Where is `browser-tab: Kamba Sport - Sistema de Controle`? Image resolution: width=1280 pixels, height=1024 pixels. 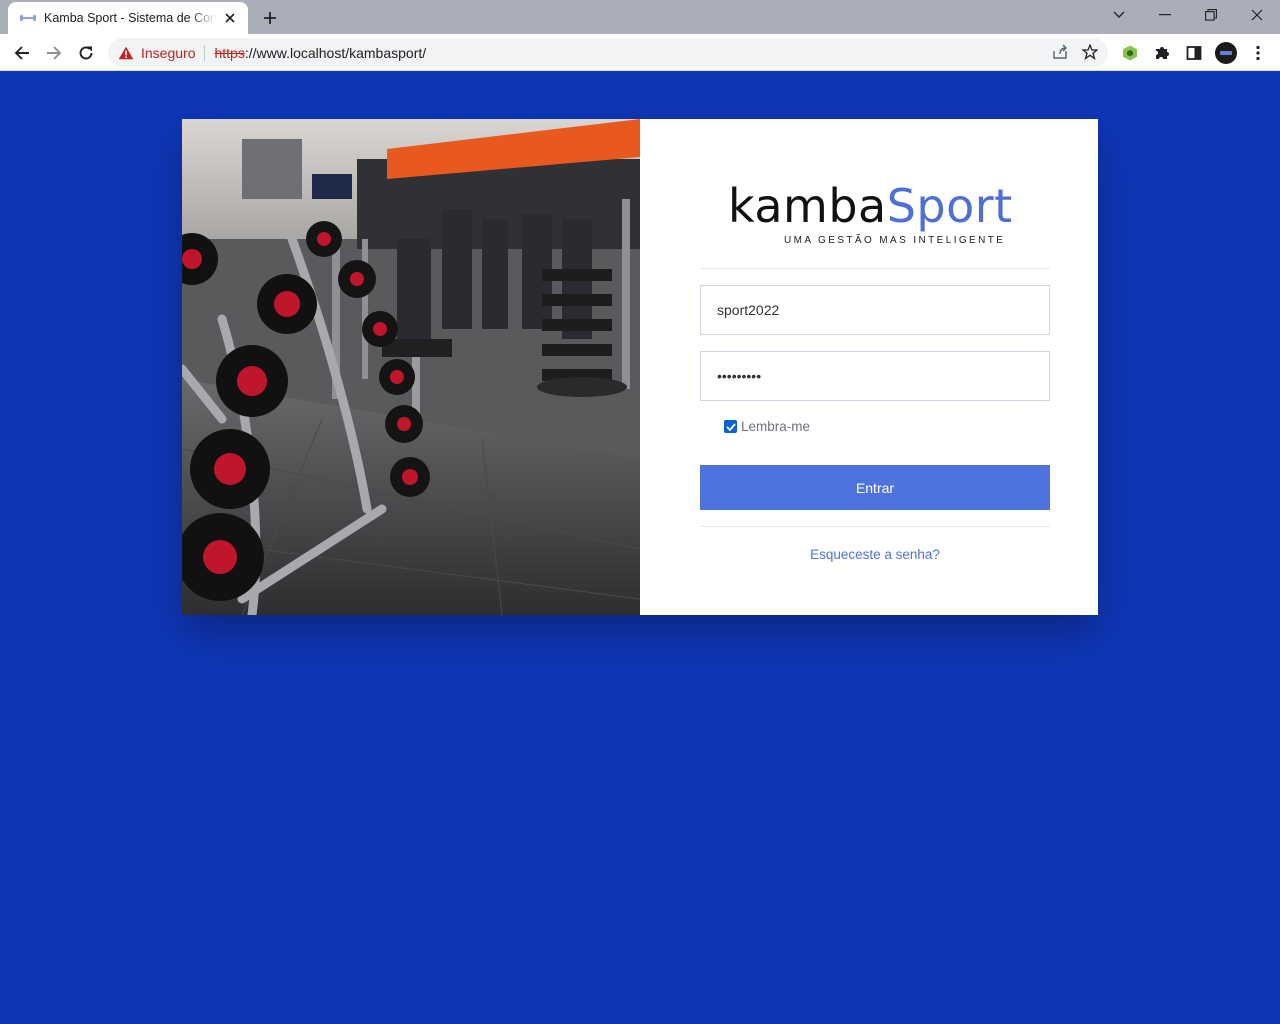 browser-tab: Kamba Sport - Sistema de Controle is located at coordinates (128, 18).